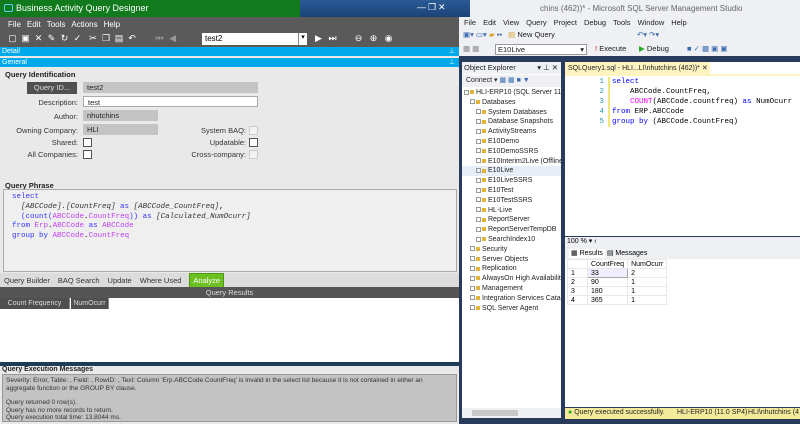  Describe the element at coordinates (207, 280) in the screenshot. I see `tab-analyze: Analyze` at that location.